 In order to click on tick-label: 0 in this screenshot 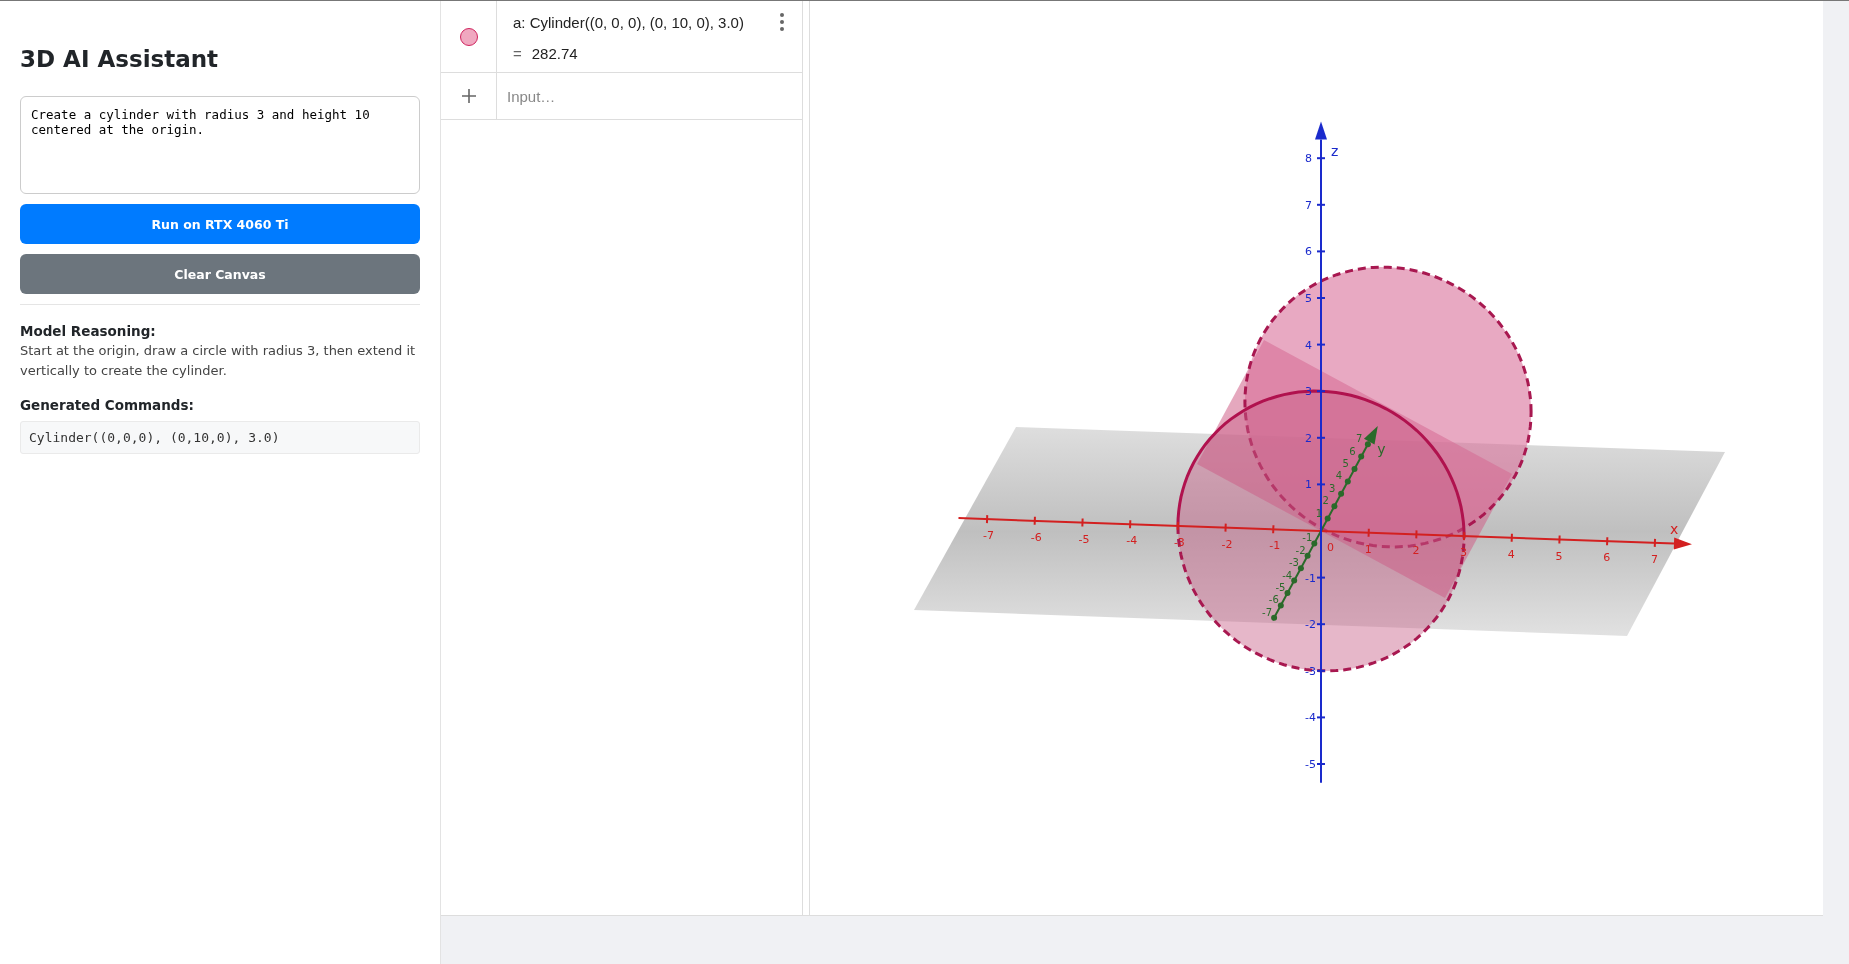, I will do `click(1330, 547)`.